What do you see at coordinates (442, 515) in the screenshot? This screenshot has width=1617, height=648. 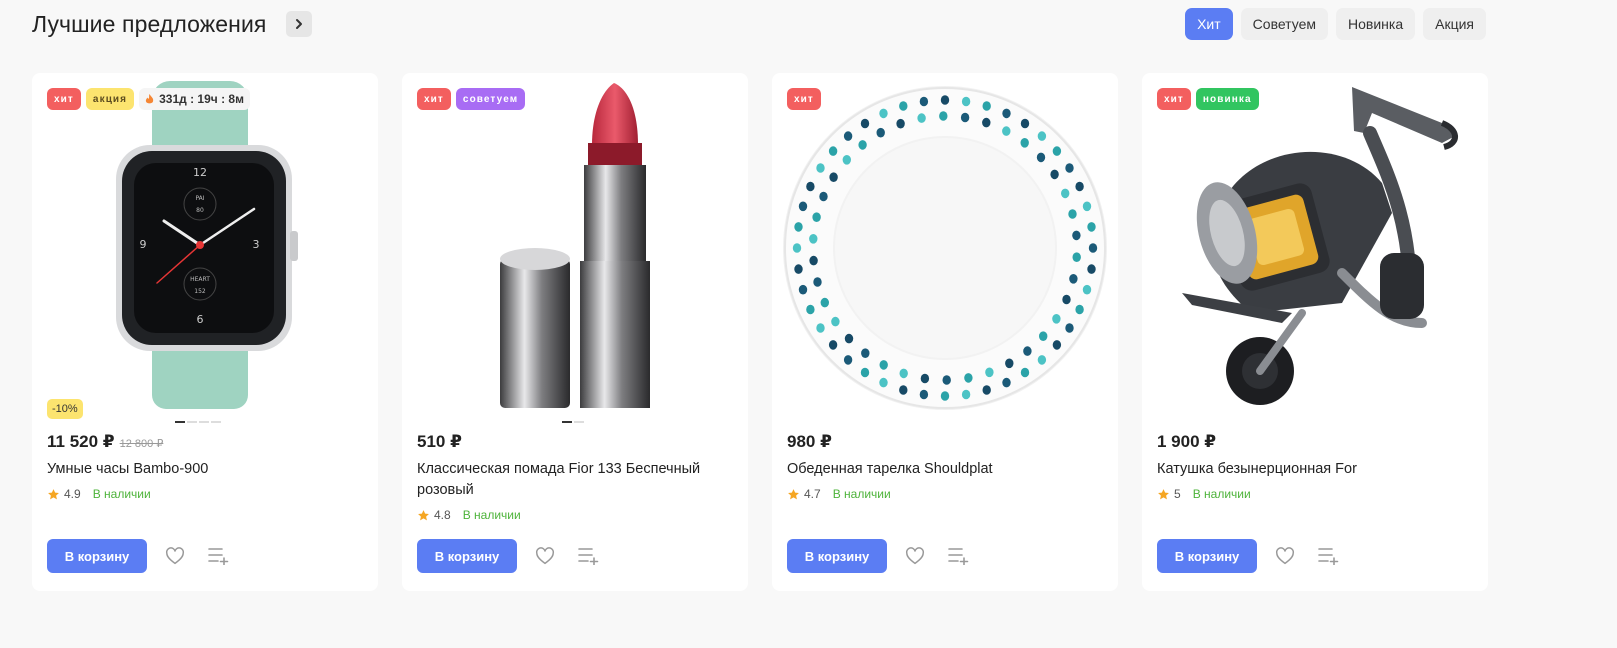 I see `rating-value: 4.8` at bounding box center [442, 515].